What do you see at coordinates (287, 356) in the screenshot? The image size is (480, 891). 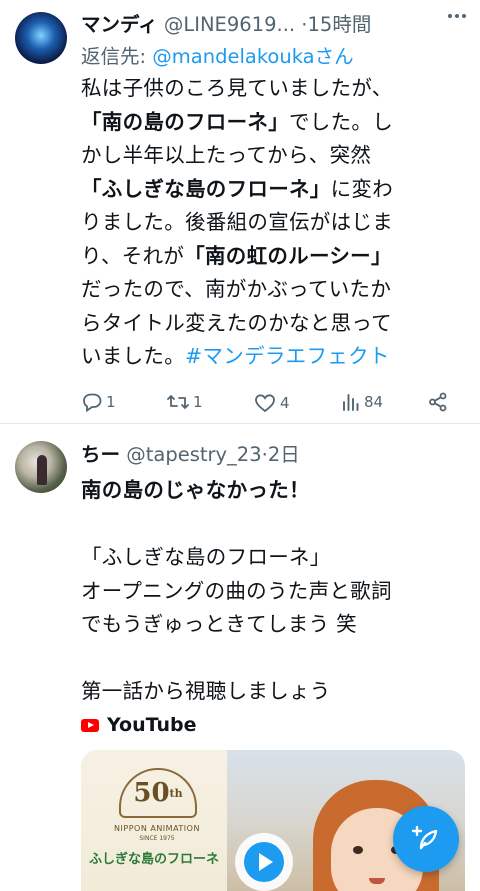 I see `hashtag-link: #マンデラエフェクト` at bounding box center [287, 356].